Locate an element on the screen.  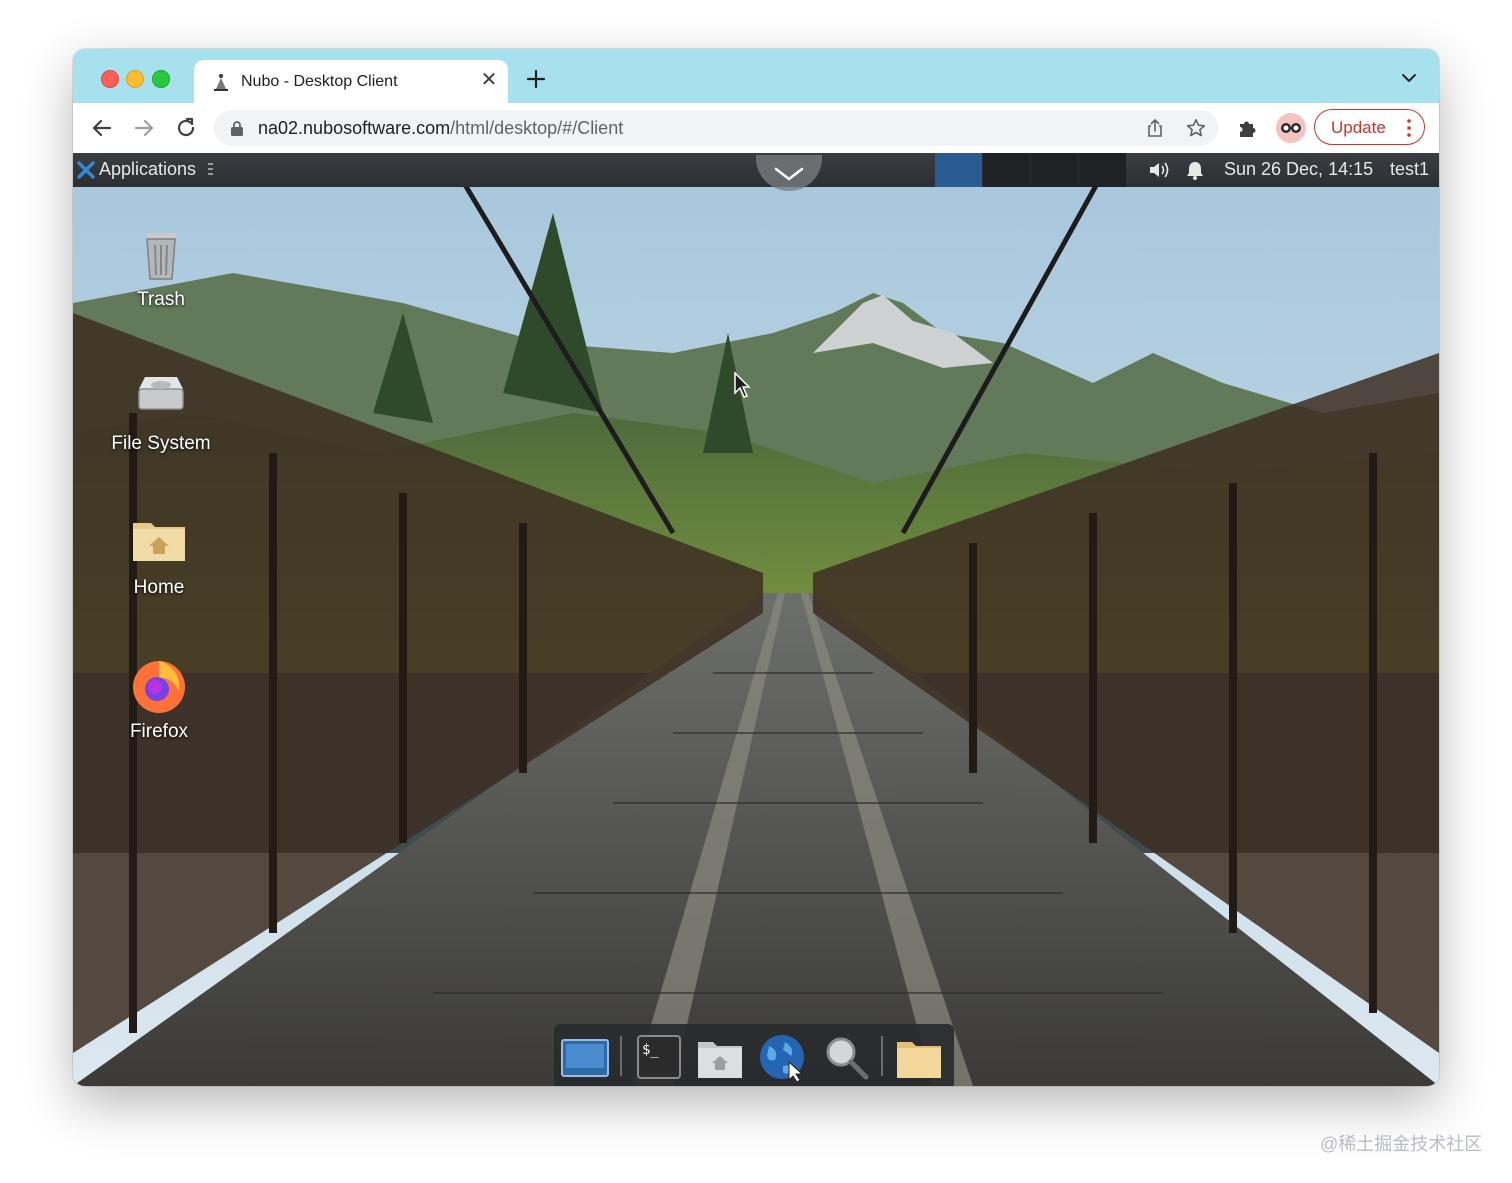
new-tab-icon is located at coordinates (536, 79).